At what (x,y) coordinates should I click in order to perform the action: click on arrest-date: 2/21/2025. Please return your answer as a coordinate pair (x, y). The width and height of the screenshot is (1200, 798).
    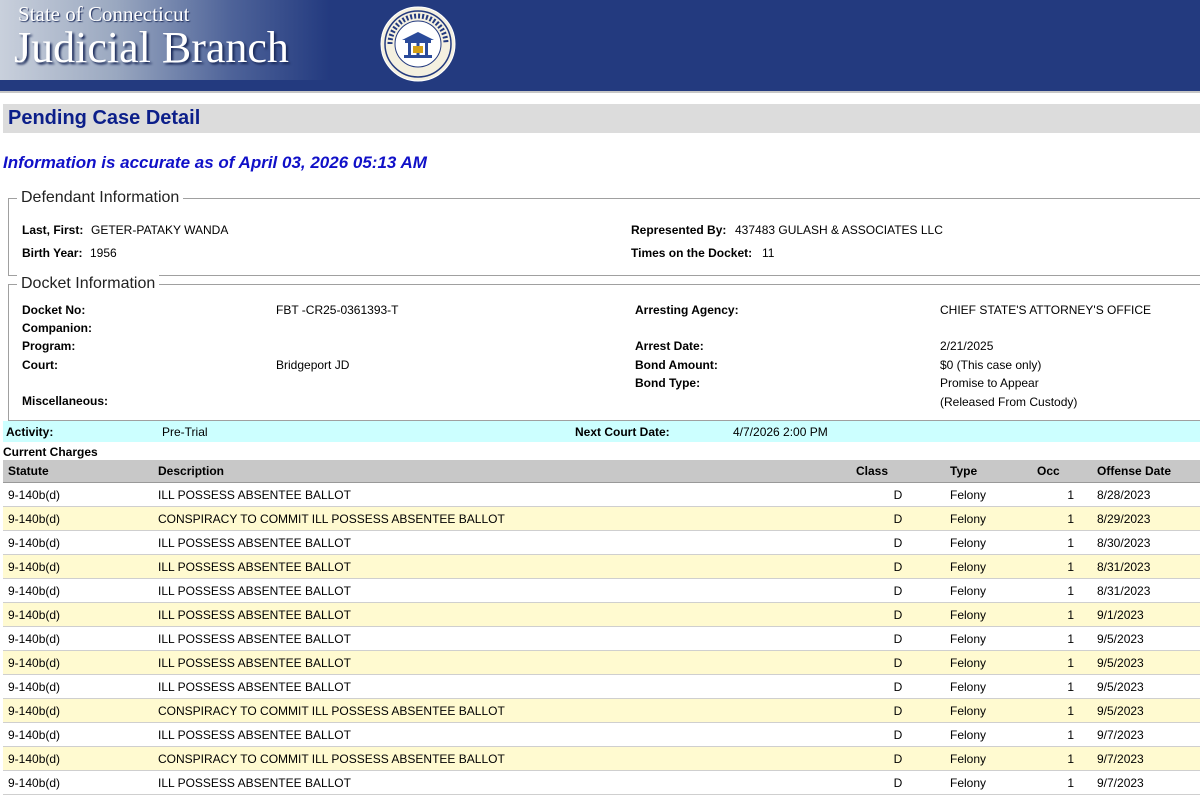
    Looking at the image, I should click on (967, 346).